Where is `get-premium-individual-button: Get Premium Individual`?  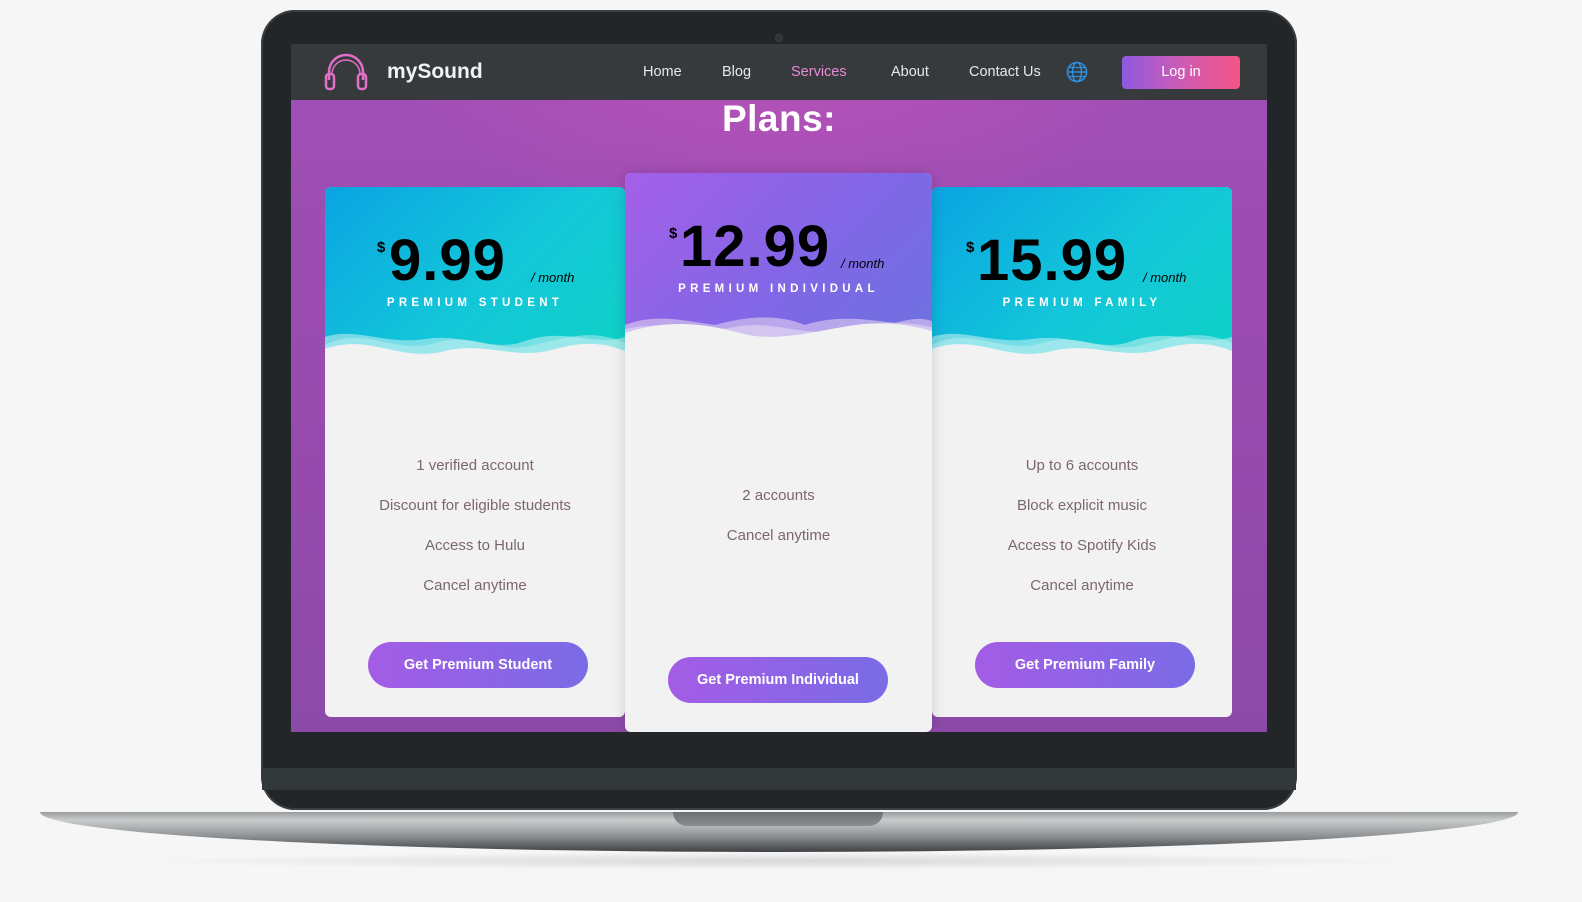 get-premium-individual-button: Get Premium Individual is located at coordinates (778, 680).